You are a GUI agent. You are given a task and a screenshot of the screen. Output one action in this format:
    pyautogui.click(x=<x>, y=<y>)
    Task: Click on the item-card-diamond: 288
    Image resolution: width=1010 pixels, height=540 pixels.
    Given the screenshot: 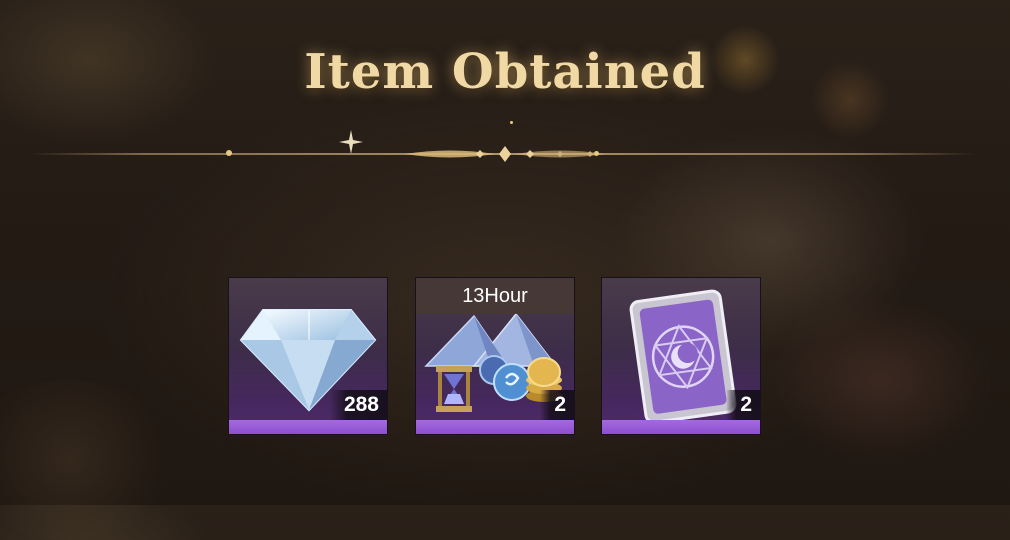 What is the action you would take?
    pyautogui.click(x=308, y=356)
    